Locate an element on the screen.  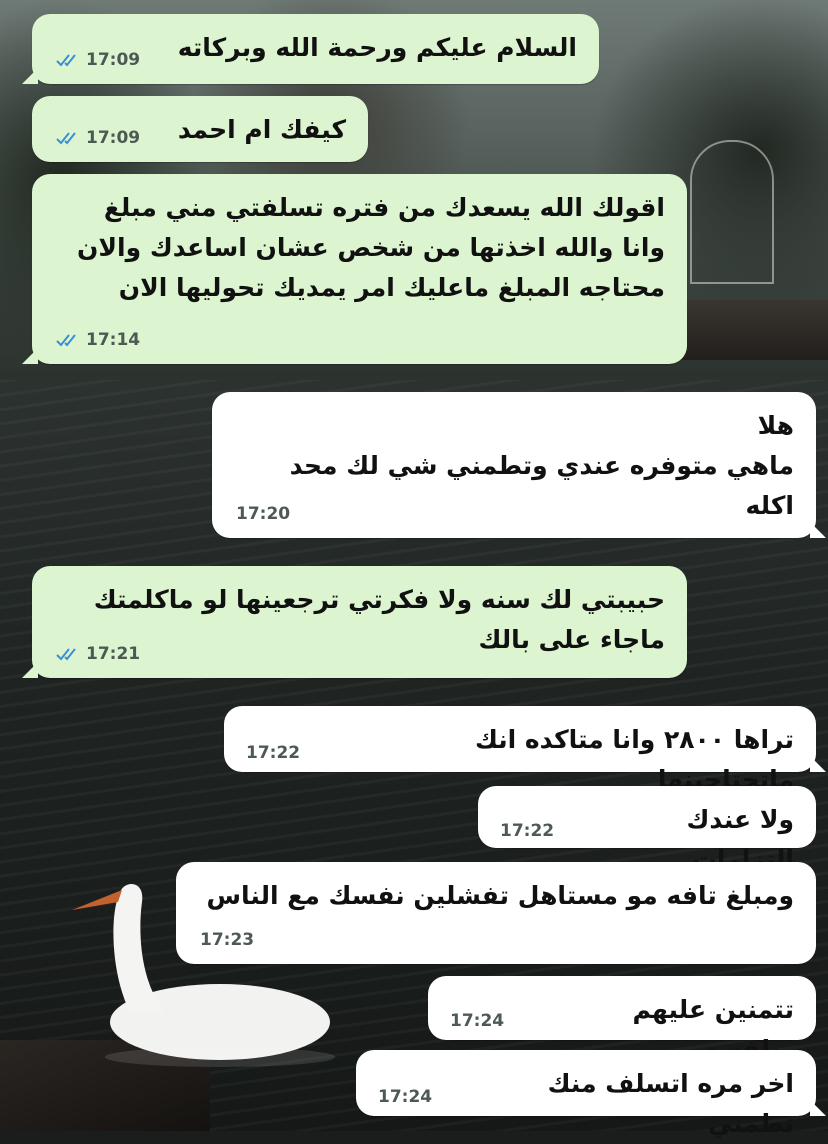
message-time: 17:23 is located at coordinates (227, 939).